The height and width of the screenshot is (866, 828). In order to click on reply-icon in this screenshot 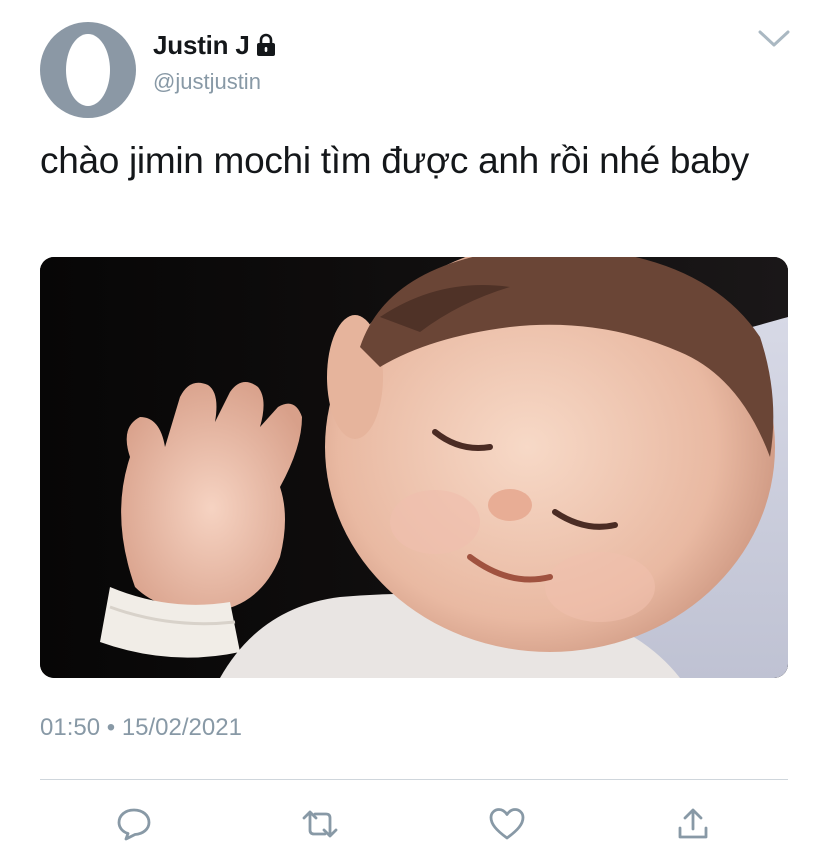, I will do `click(134, 824)`.